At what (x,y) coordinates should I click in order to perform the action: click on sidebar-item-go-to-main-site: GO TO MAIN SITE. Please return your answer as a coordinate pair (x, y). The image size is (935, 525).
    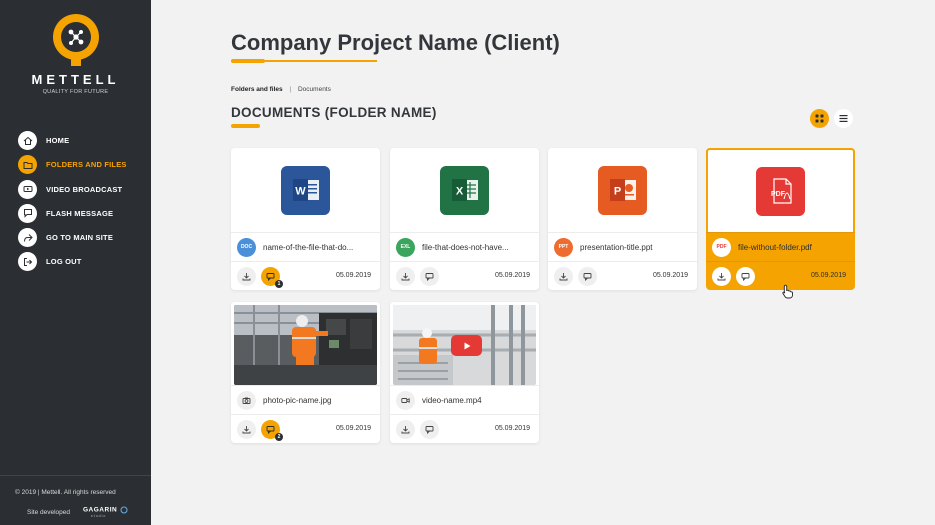
    Looking at the image, I should click on (72, 238).